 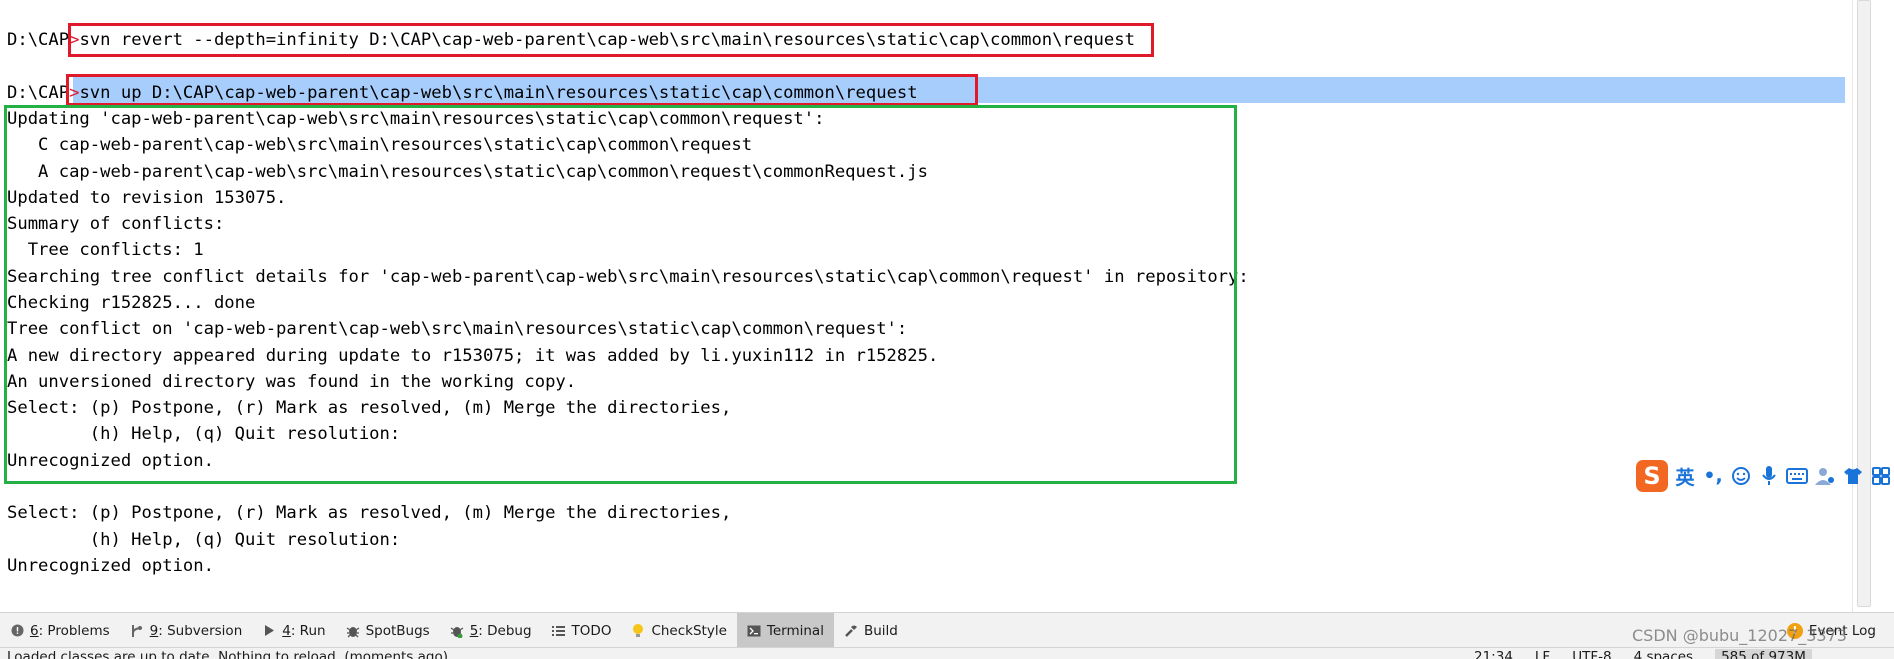 What do you see at coordinates (1825, 476) in the screenshot?
I see `user-settings-icon` at bounding box center [1825, 476].